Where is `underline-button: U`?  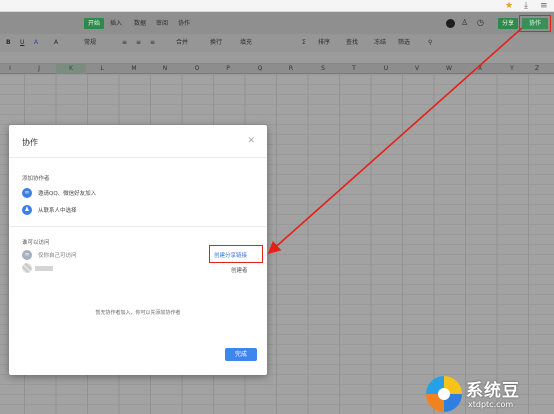 underline-button: U is located at coordinates (22, 43).